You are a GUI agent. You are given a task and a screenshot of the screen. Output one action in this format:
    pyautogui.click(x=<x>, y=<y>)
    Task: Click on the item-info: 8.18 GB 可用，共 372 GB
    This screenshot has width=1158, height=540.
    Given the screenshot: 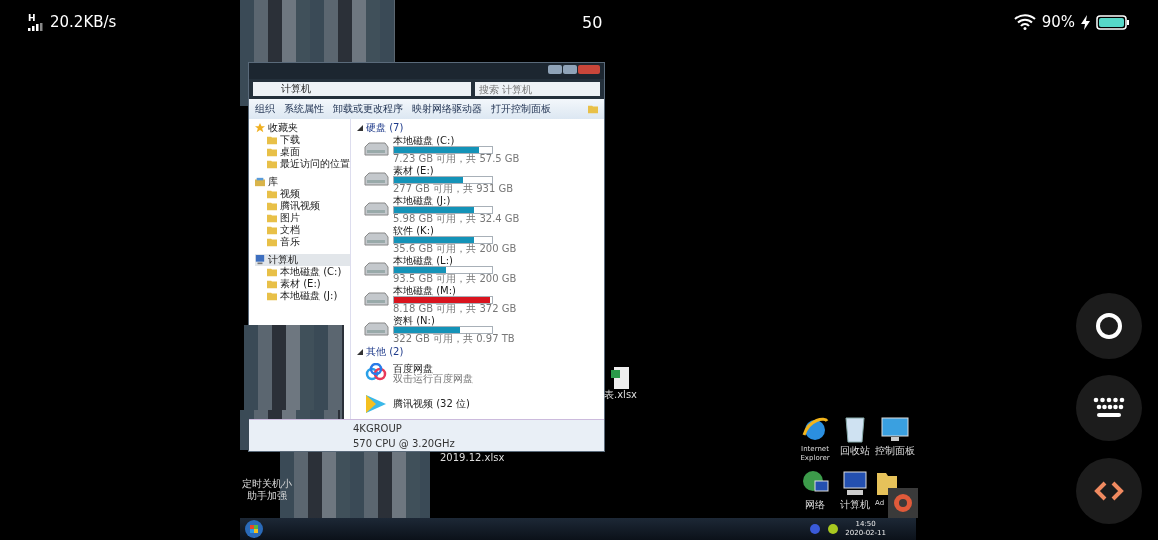 What is the action you would take?
    pyautogui.click(x=455, y=309)
    